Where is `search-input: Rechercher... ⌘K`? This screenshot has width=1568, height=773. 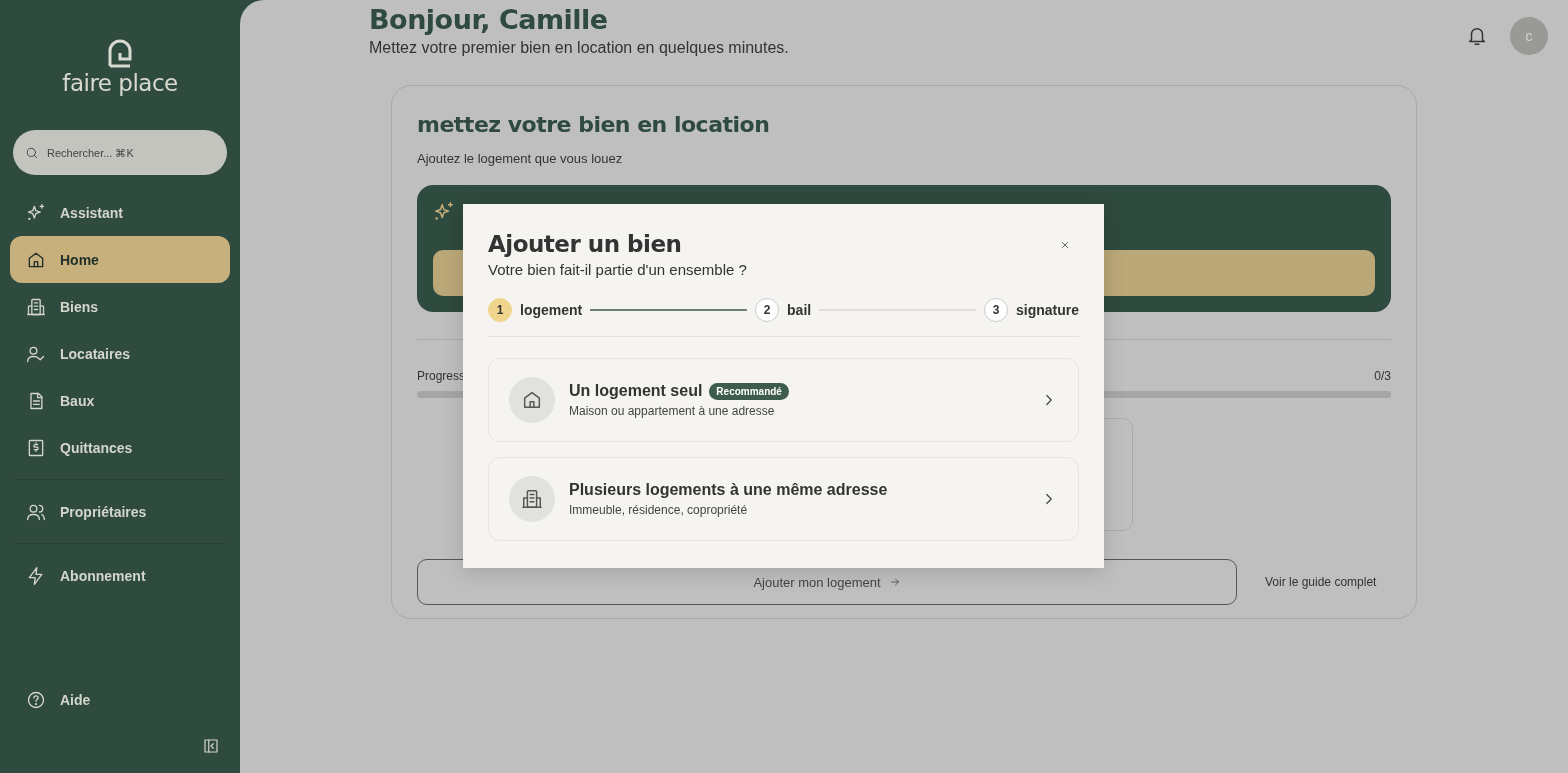
search-input: Rechercher... ⌘K is located at coordinates (131, 152).